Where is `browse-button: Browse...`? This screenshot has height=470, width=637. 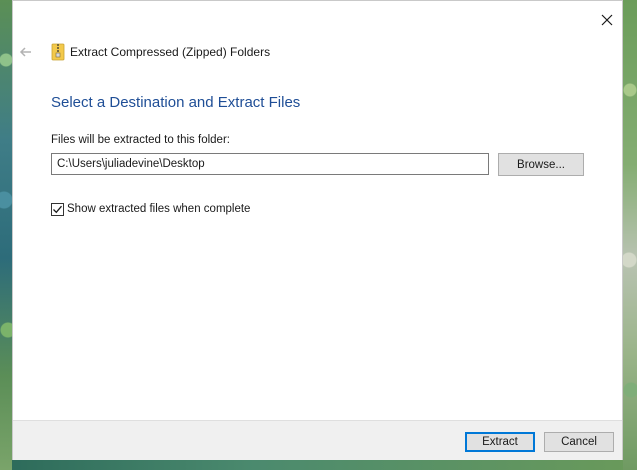
browse-button: Browse... is located at coordinates (541, 164).